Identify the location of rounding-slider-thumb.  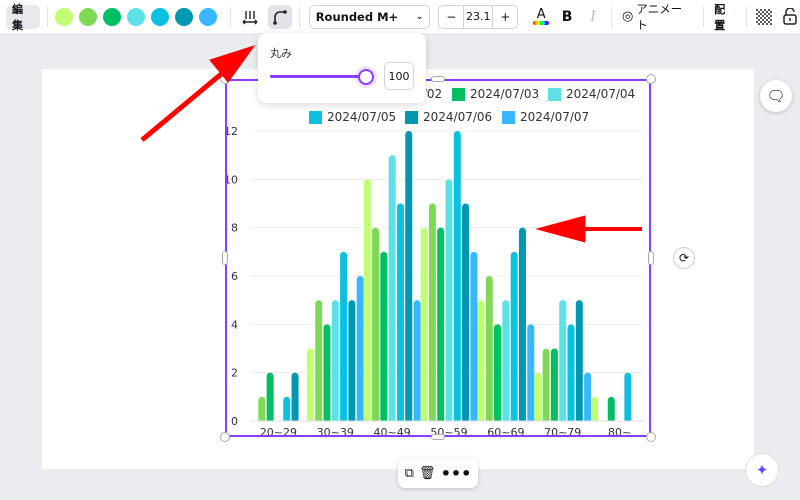
(366, 77).